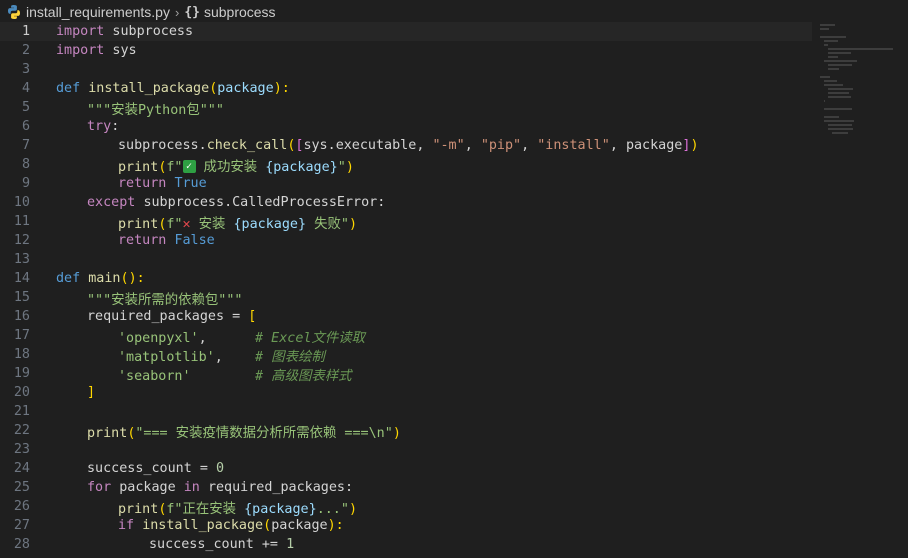 Image resolution: width=908 pixels, height=558 pixels. Describe the element at coordinates (240, 12) in the screenshot. I see `breadcrumb-symbol: subprocess` at that location.